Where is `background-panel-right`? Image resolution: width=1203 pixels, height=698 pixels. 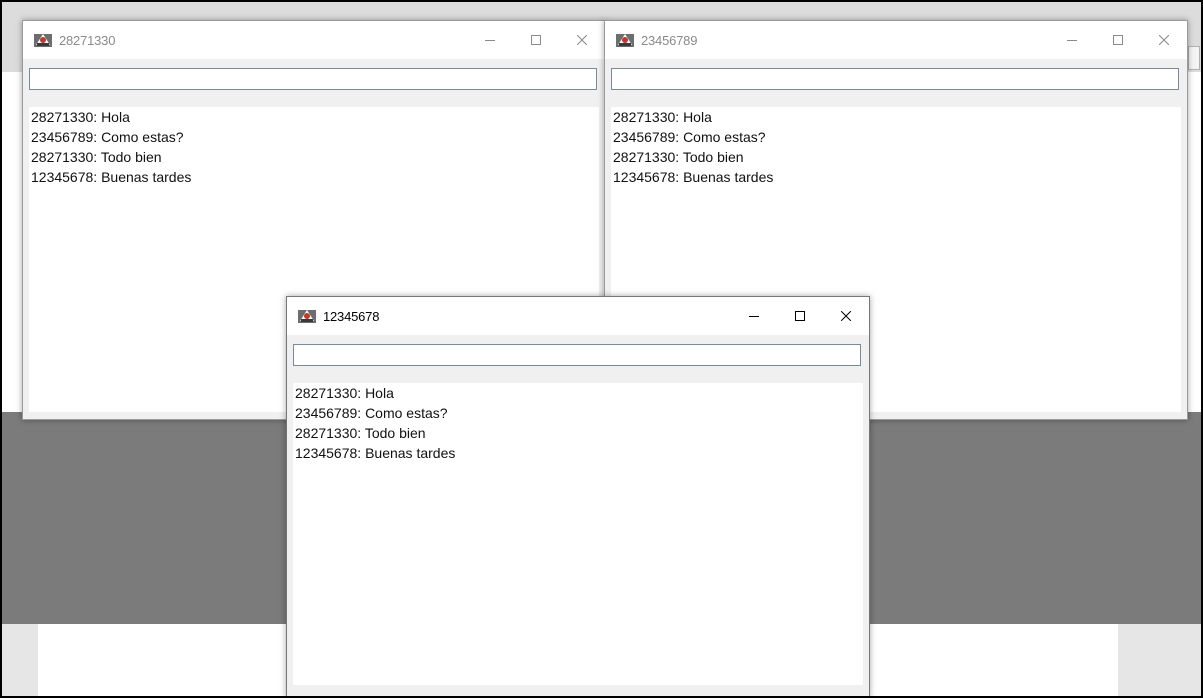 background-panel-right is located at coordinates (1159, 660).